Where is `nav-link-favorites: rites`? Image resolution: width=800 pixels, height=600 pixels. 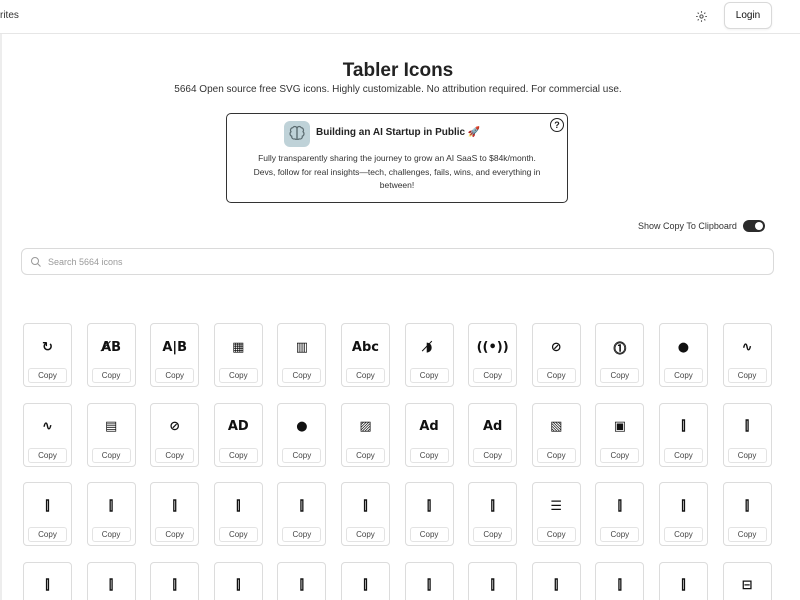
nav-link-favorites: rites is located at coordinates (9, 15).